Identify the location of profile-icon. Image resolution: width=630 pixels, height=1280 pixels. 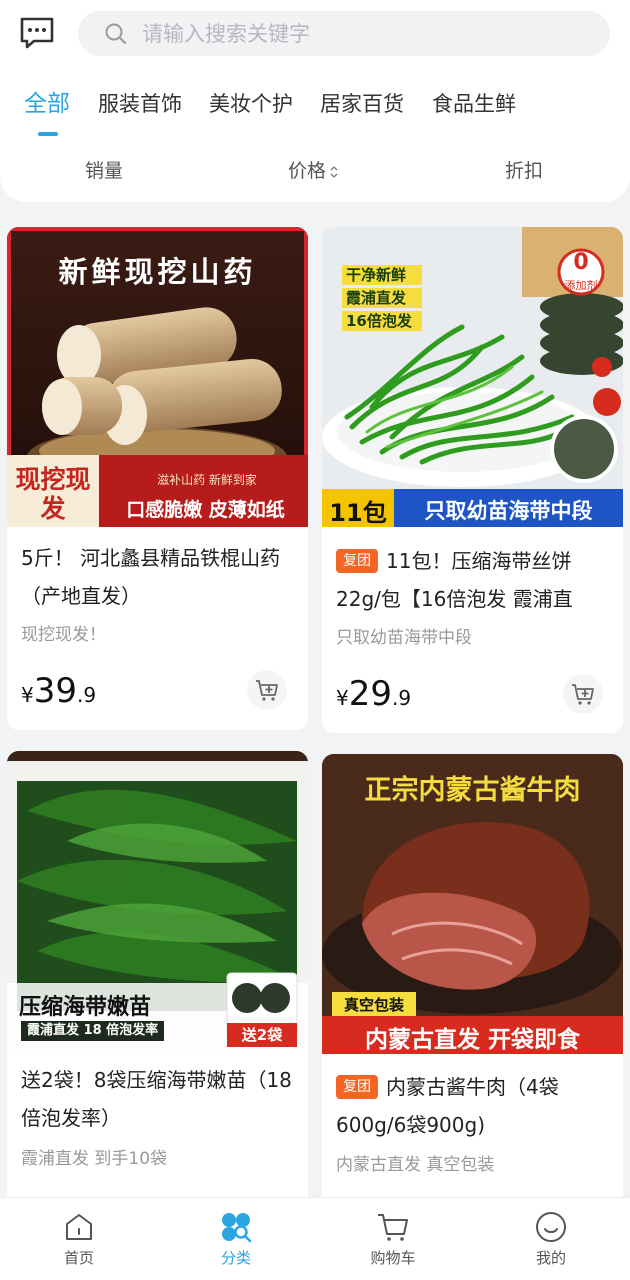
(551, 1227).